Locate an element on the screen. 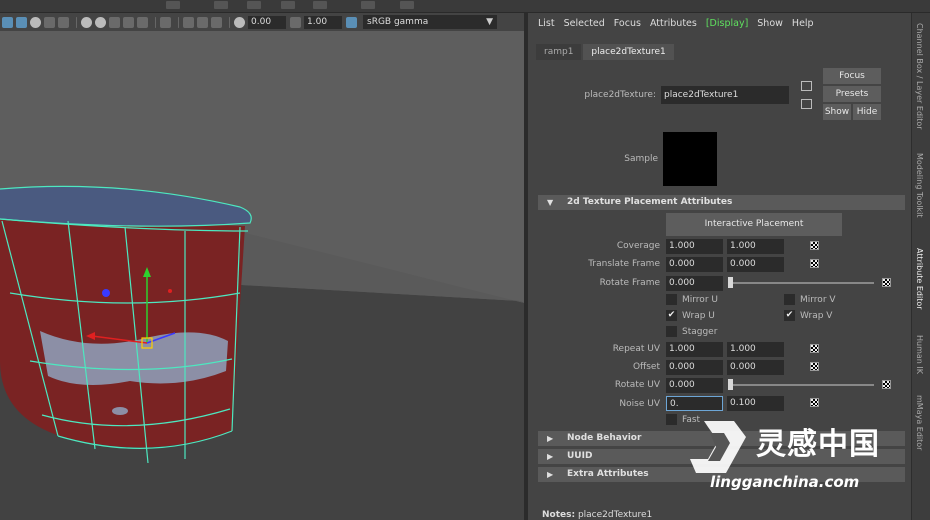 Image resolution: width=930 pixels, height=520 pixels. menu-focus: Focus is located at coordinates (627, 23).